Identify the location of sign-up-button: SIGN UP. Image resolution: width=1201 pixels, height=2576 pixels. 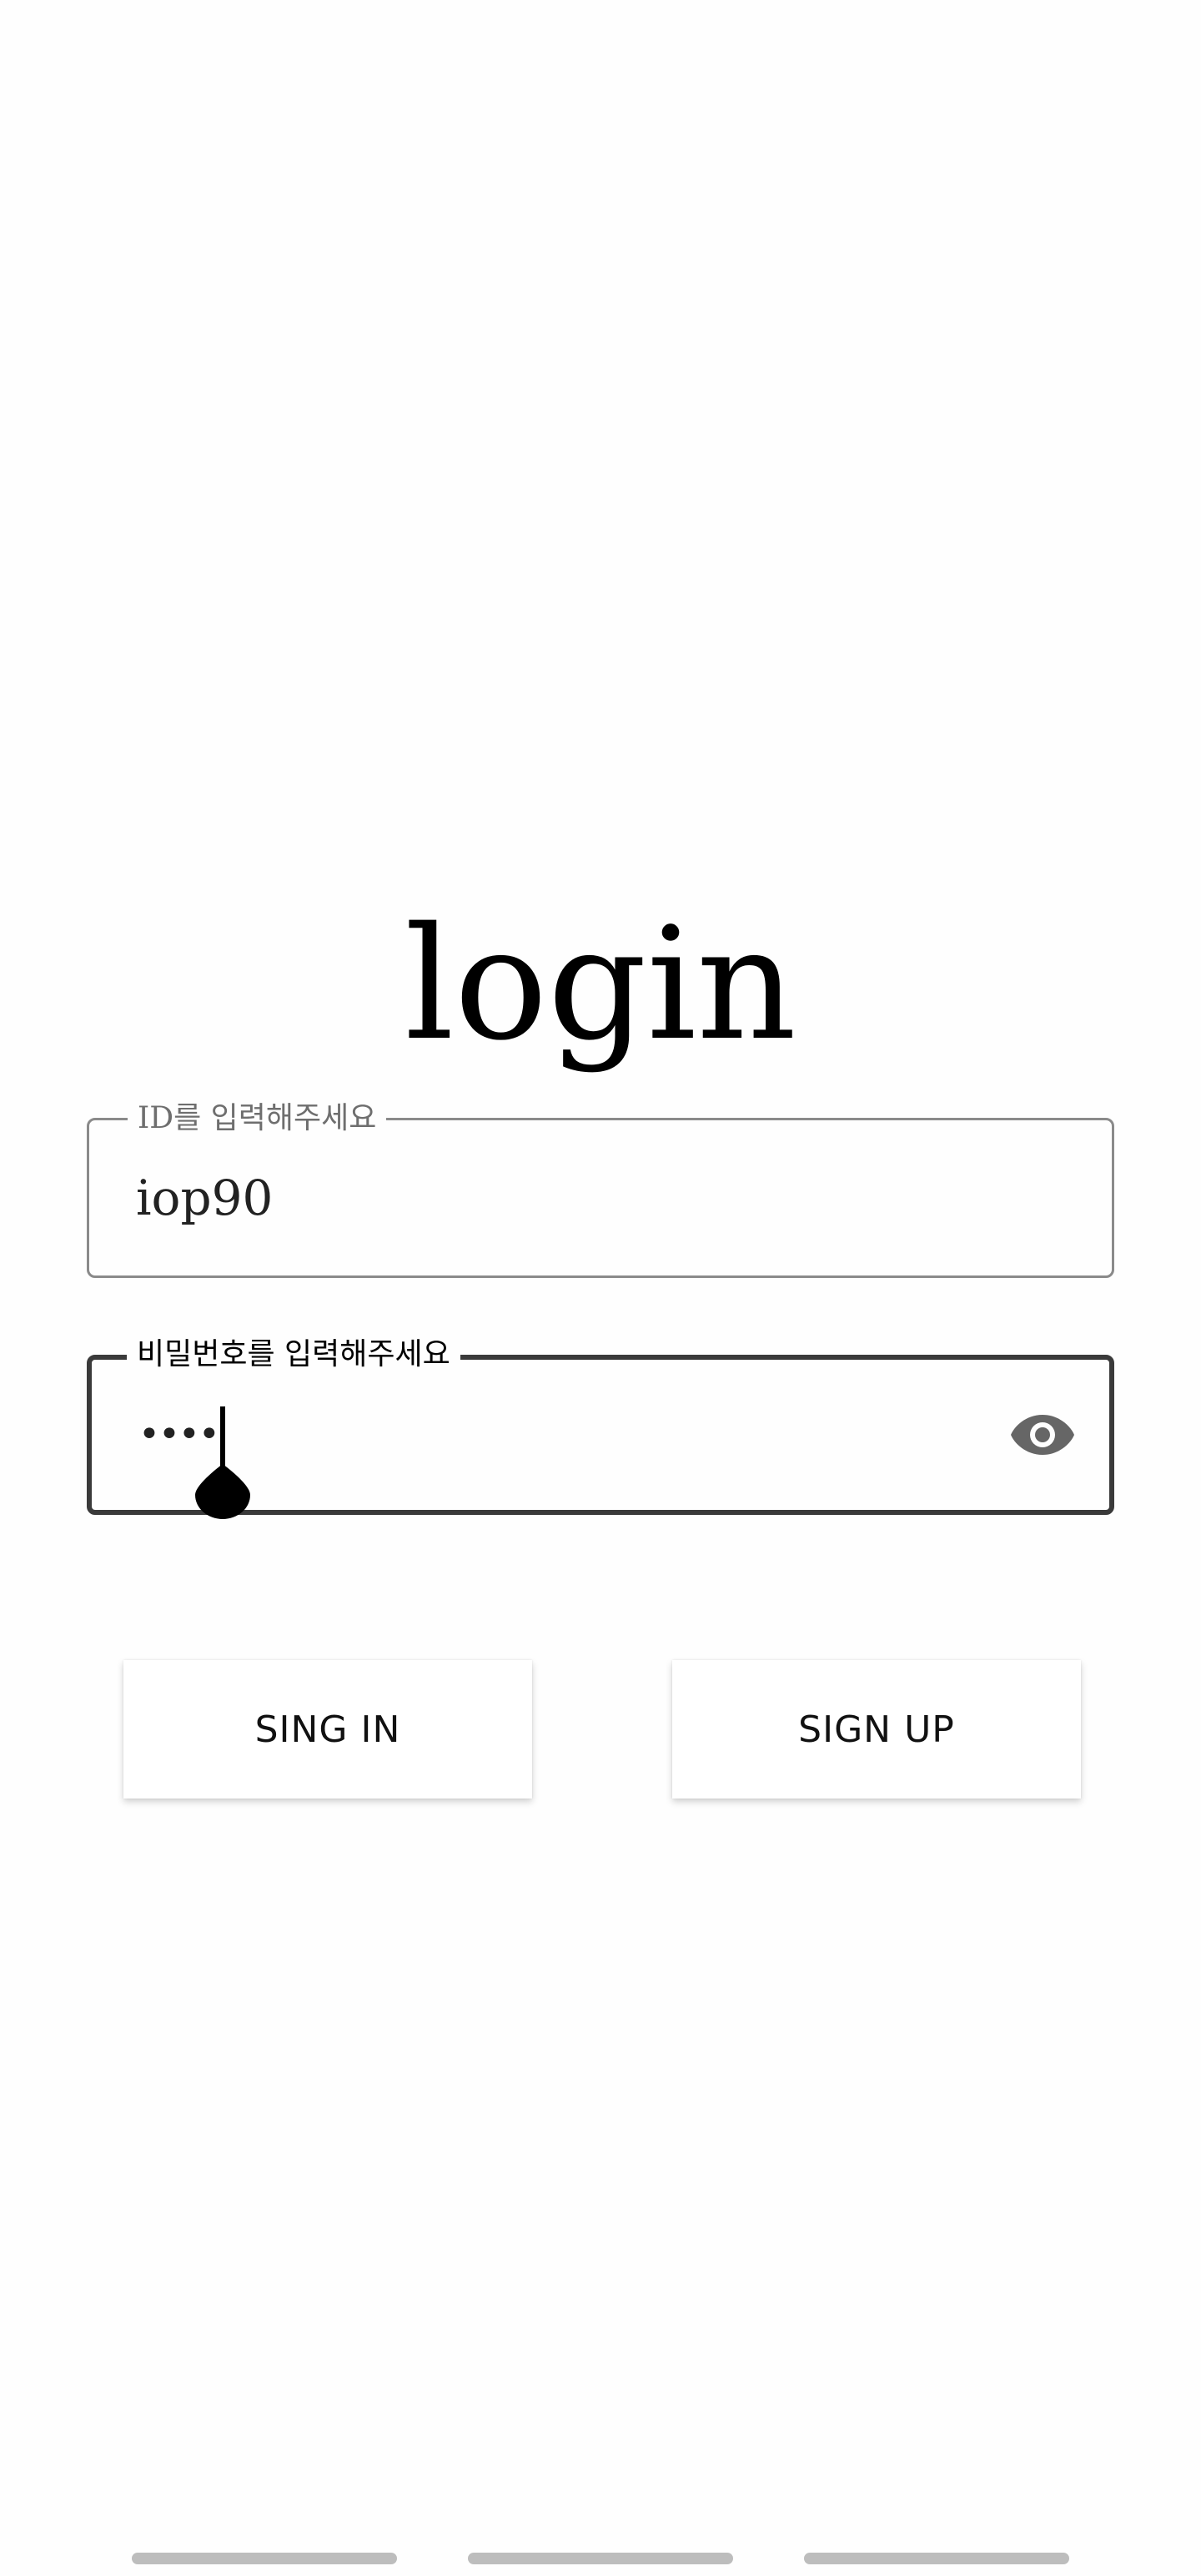
(877, 1729).